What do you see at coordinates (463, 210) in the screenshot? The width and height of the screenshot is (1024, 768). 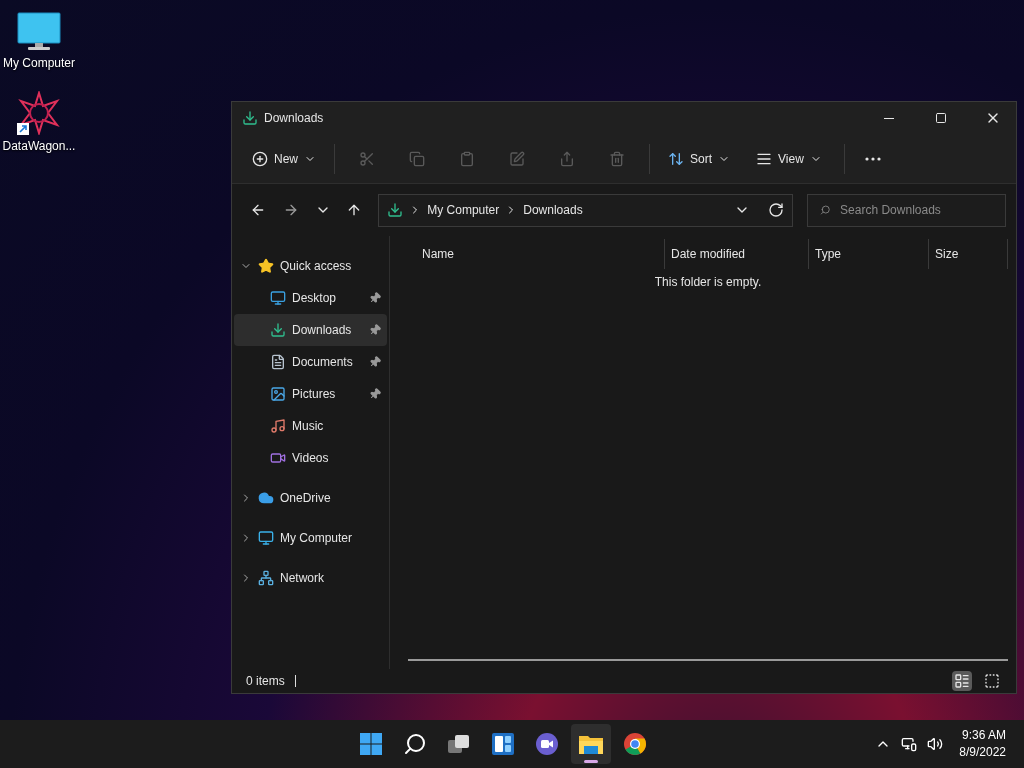 I see `breadcrumb: My Computer` at bounding box center [463, 210].